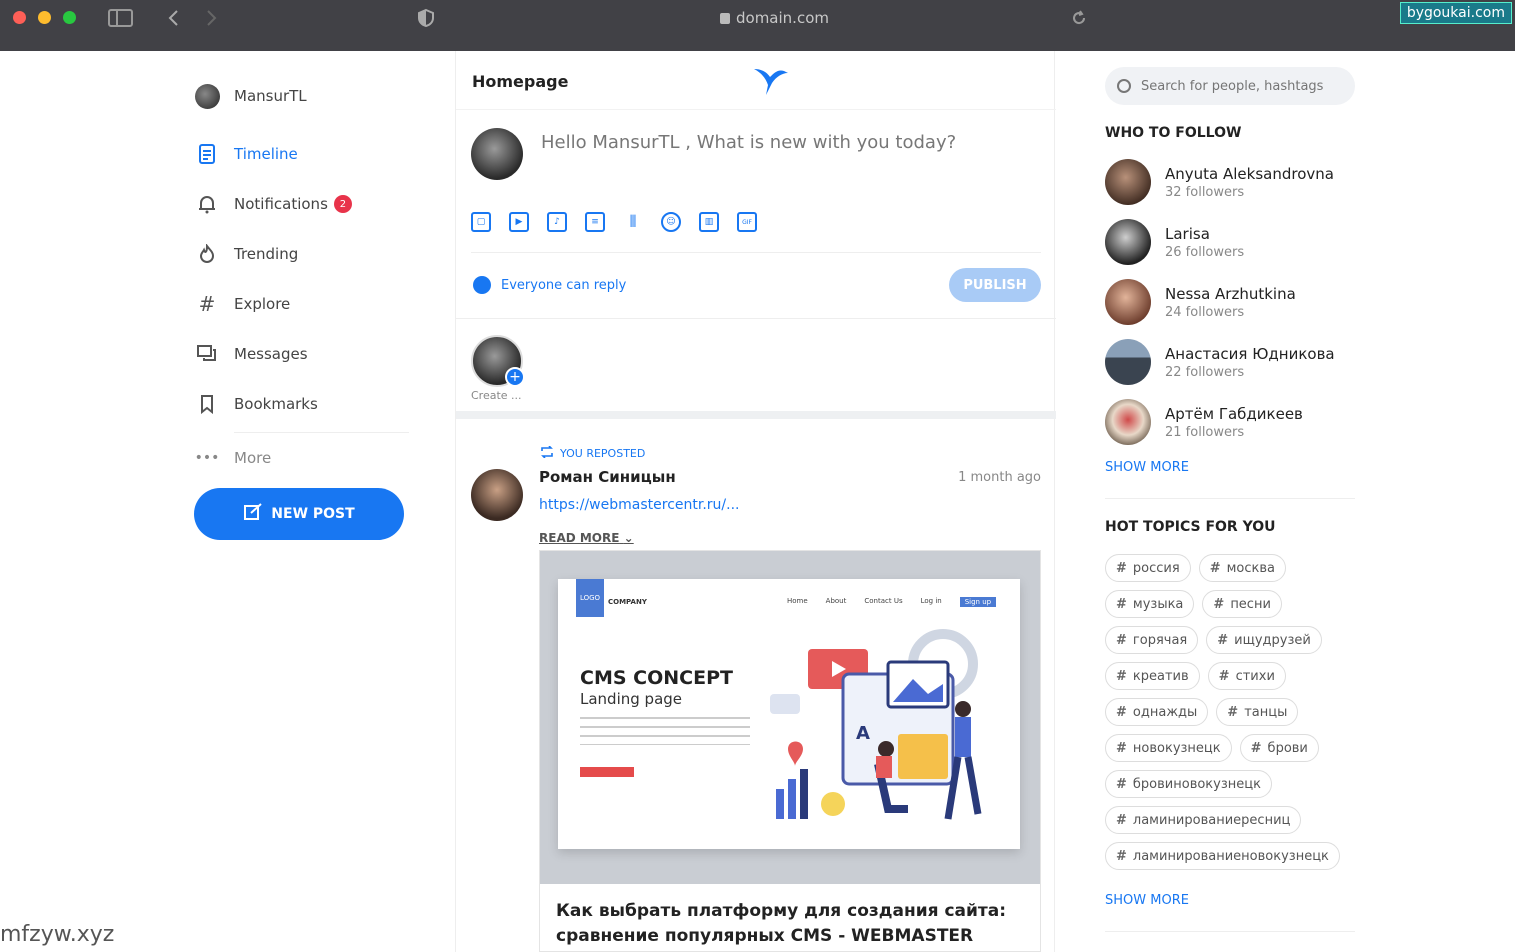  I want to click on lock-icon, so click(725, 18).